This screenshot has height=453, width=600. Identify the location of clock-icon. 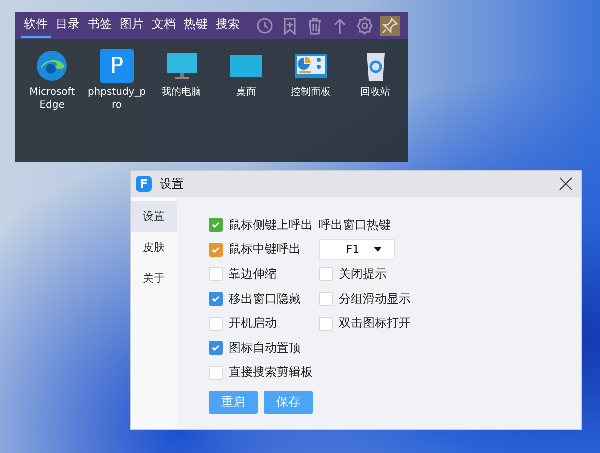
(265, 26).